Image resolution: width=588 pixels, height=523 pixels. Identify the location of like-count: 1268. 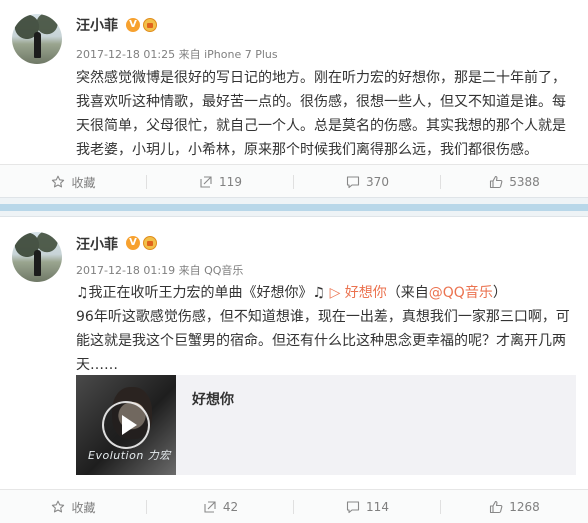
(524, 507).